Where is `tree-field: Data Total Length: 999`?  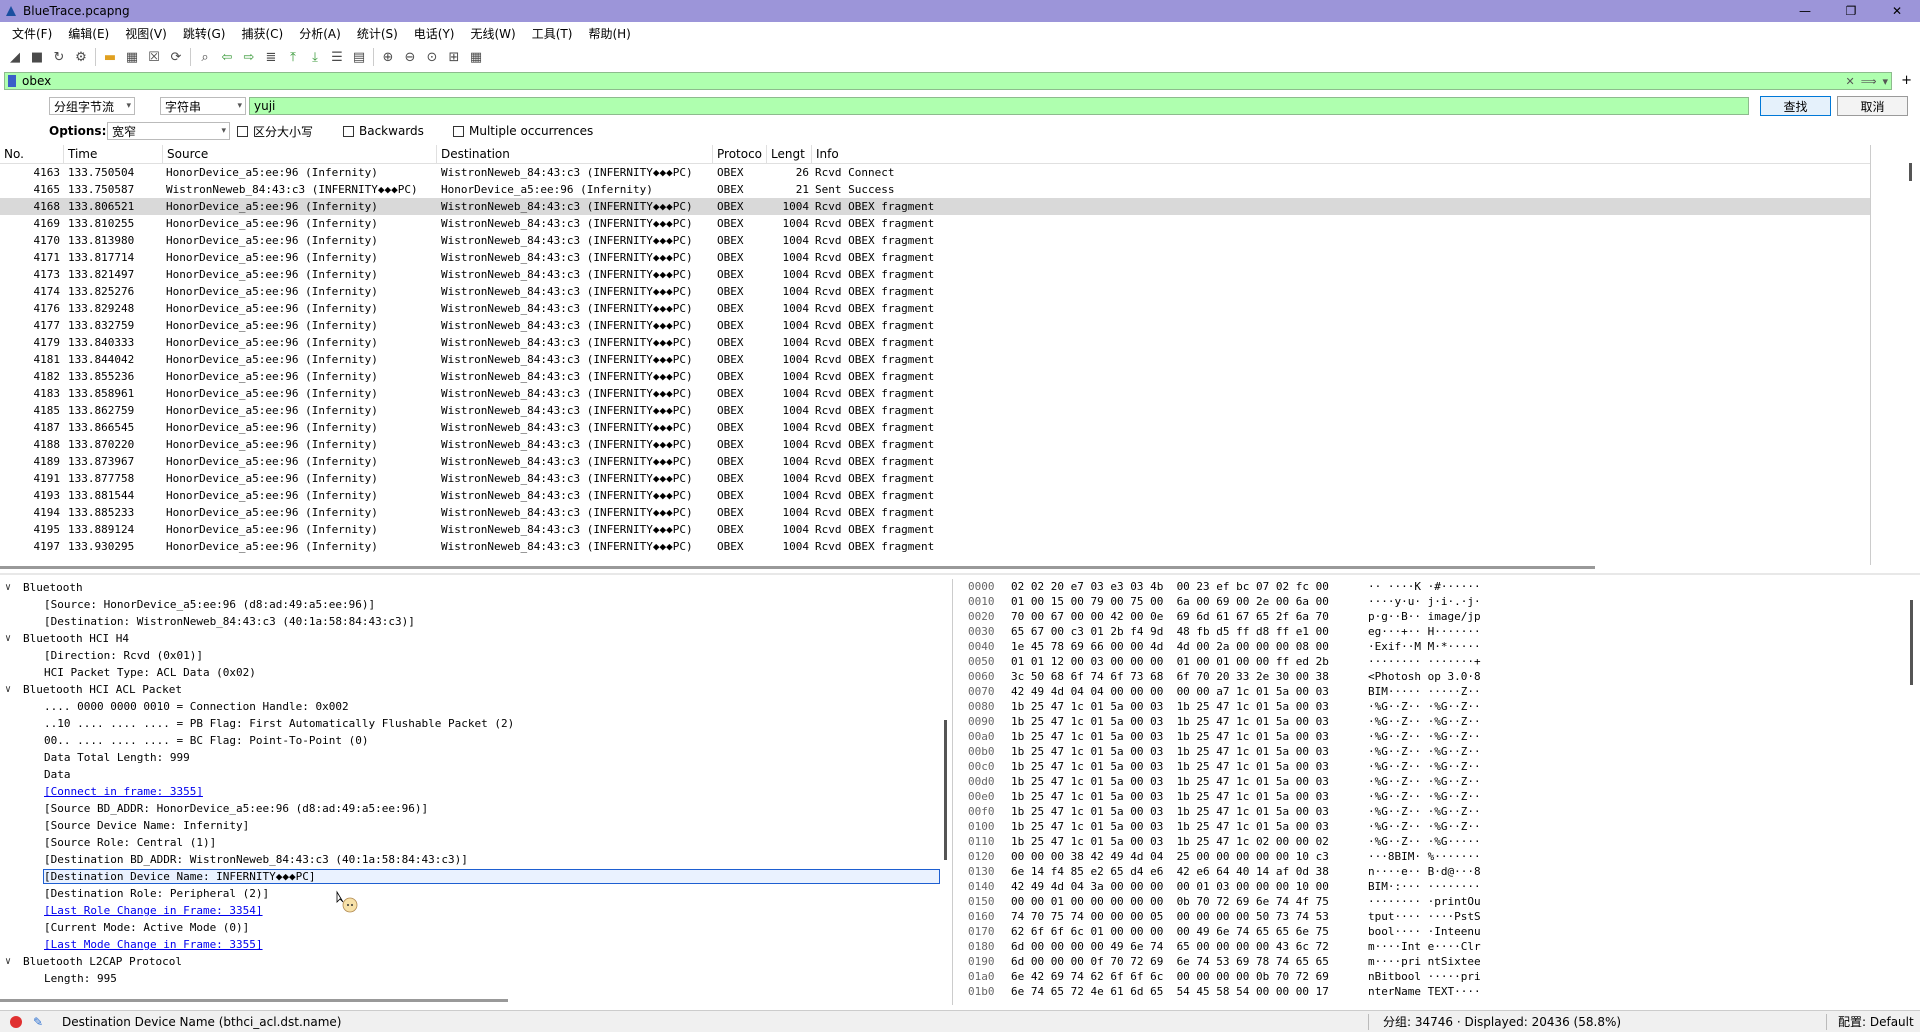 tree-field: Data Total Length: 999 is located at coordinates (476, 757).